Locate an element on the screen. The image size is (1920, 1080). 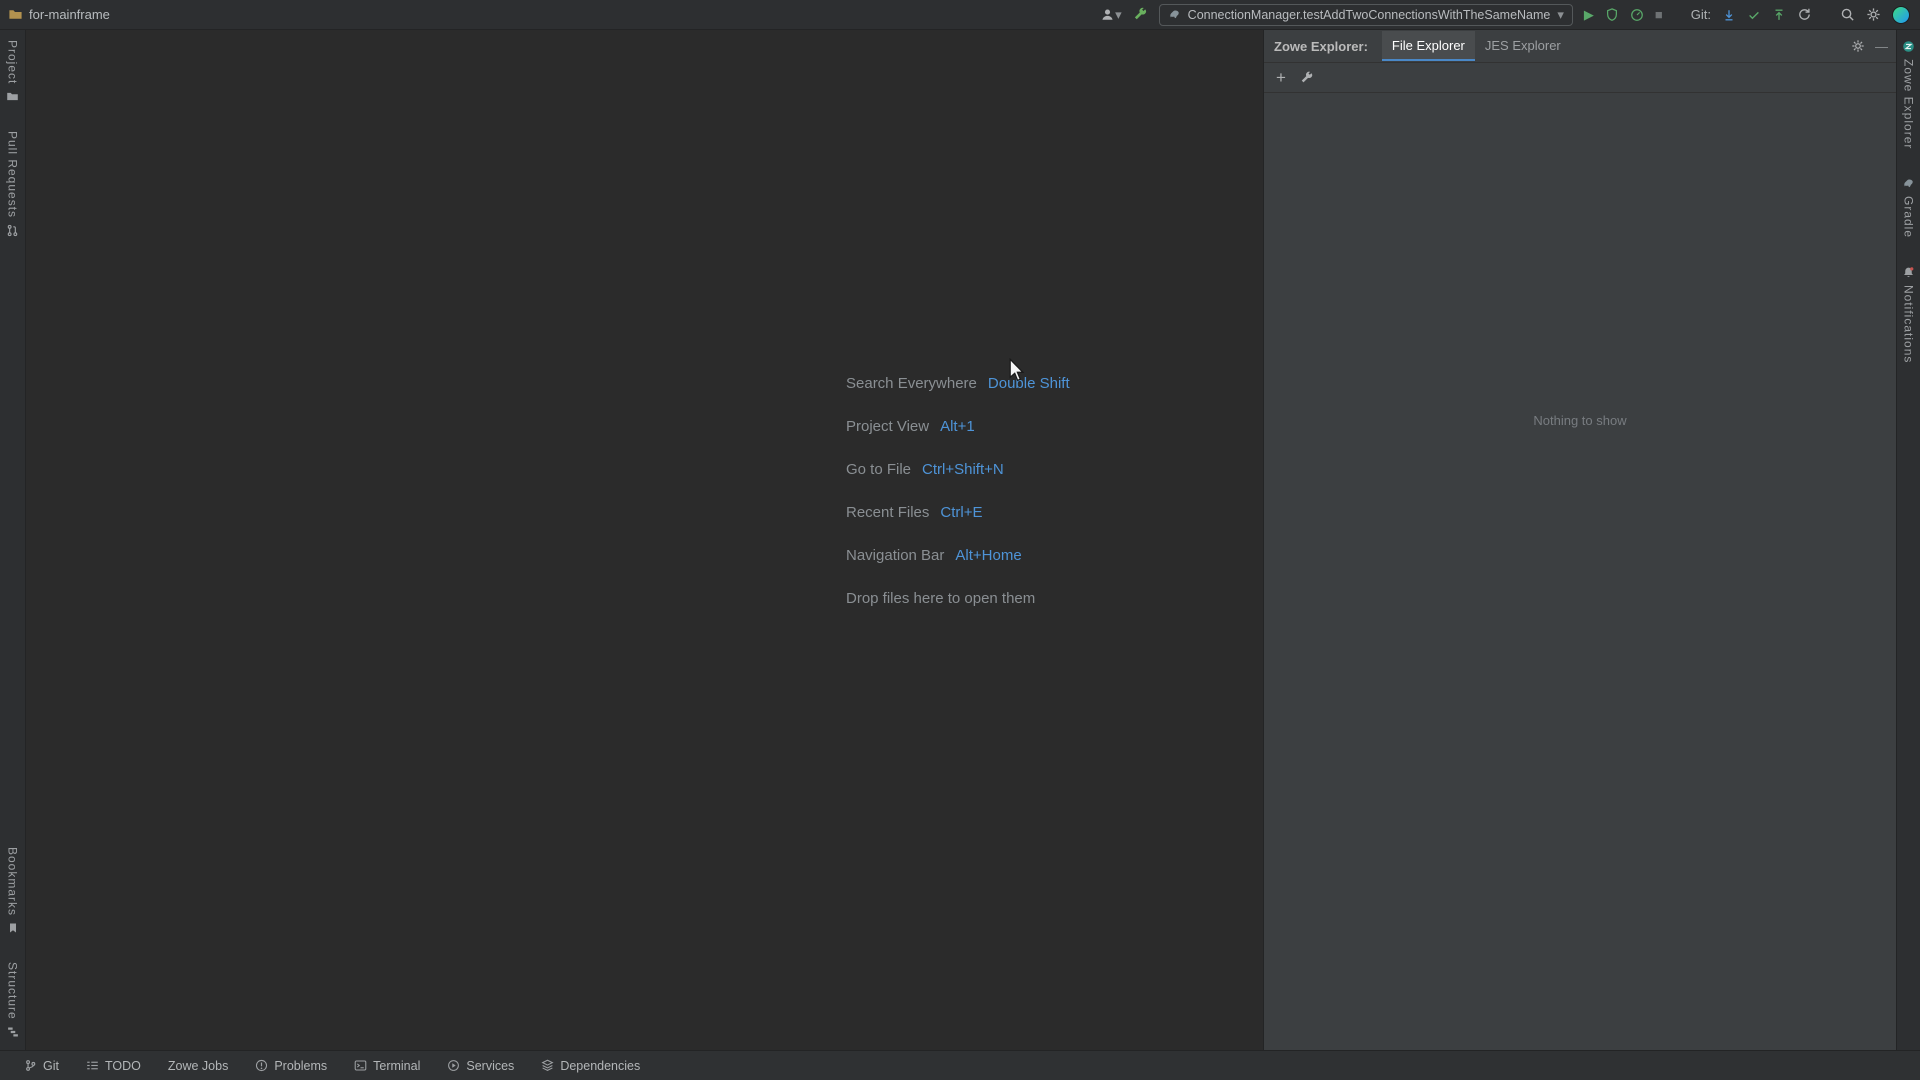
tool-button-gradle: Gradle is located at coordinates (1909, 207).